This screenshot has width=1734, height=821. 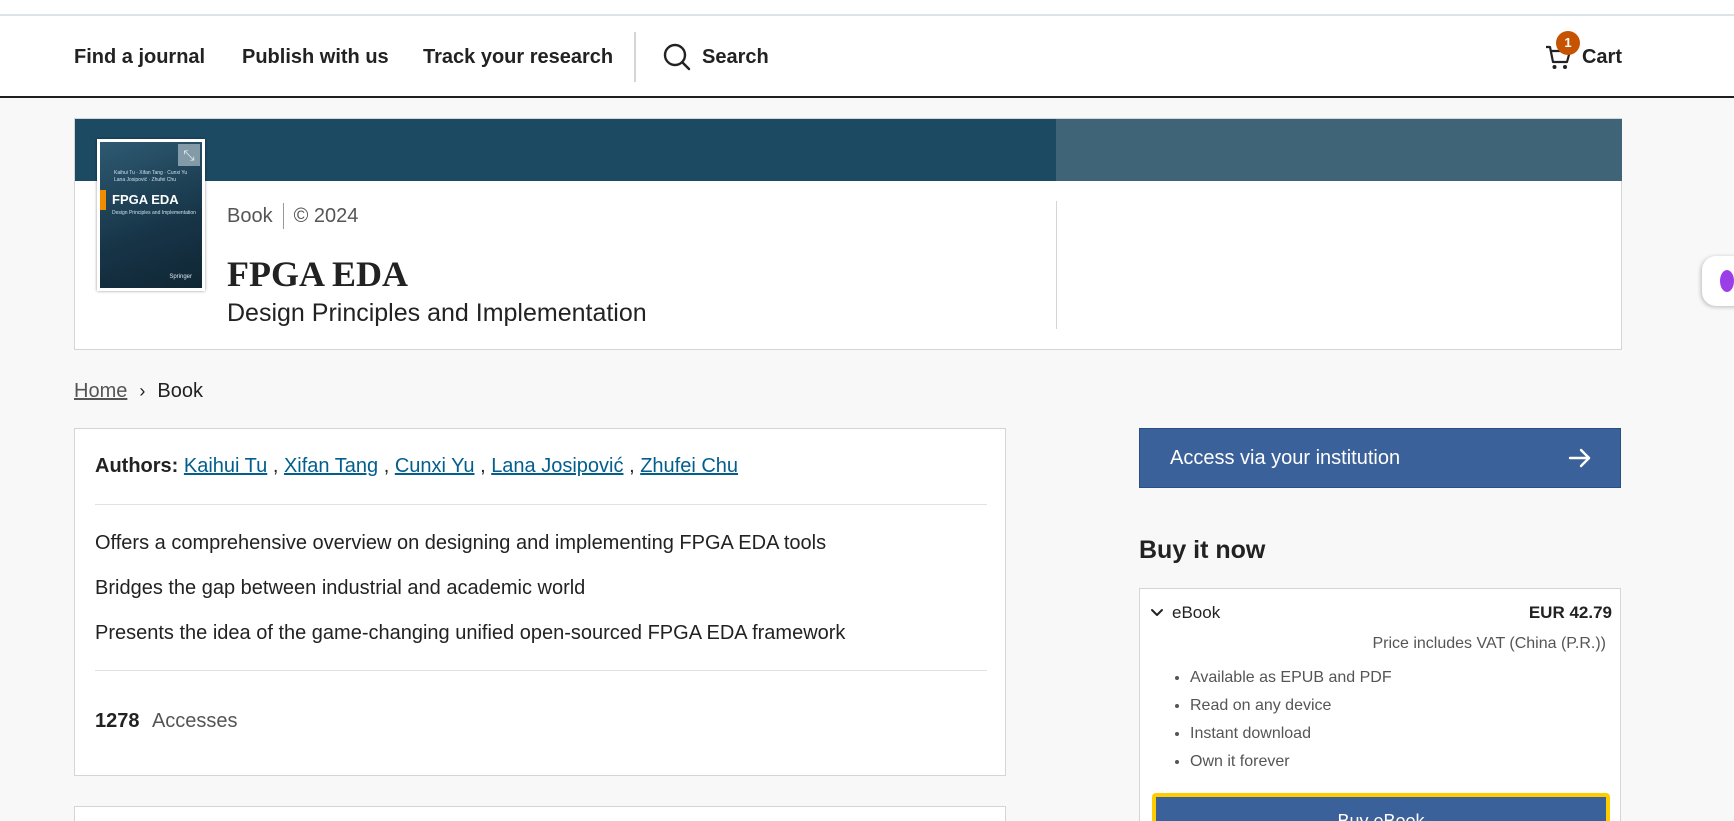 What do you see at coordinates (735, 56) in the screenshot?
I see `search-label: Search` at bounding box center [735, 56].